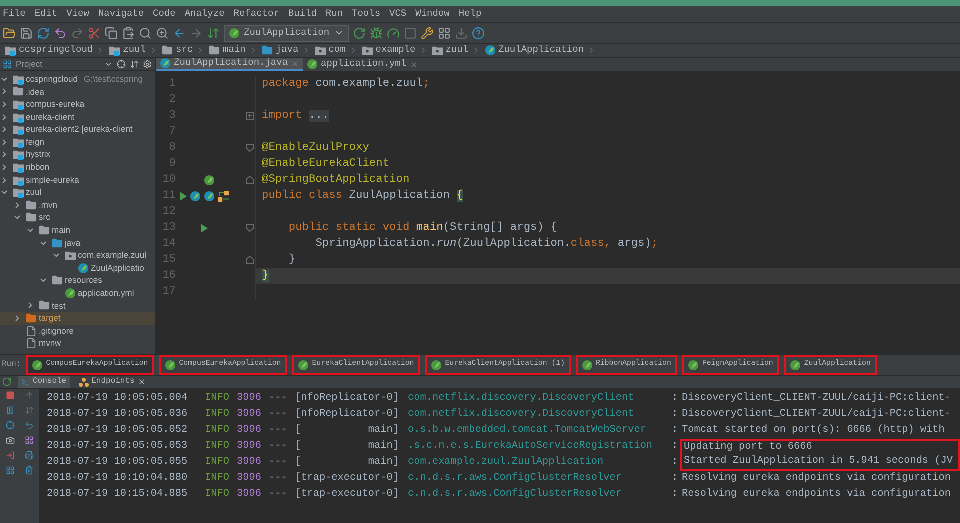 The width and height of the screenshot is (960, 523). Describe the element at coordinates (55, 104) in the screenshot. I see `tree-item: compus-eureka` at that location.